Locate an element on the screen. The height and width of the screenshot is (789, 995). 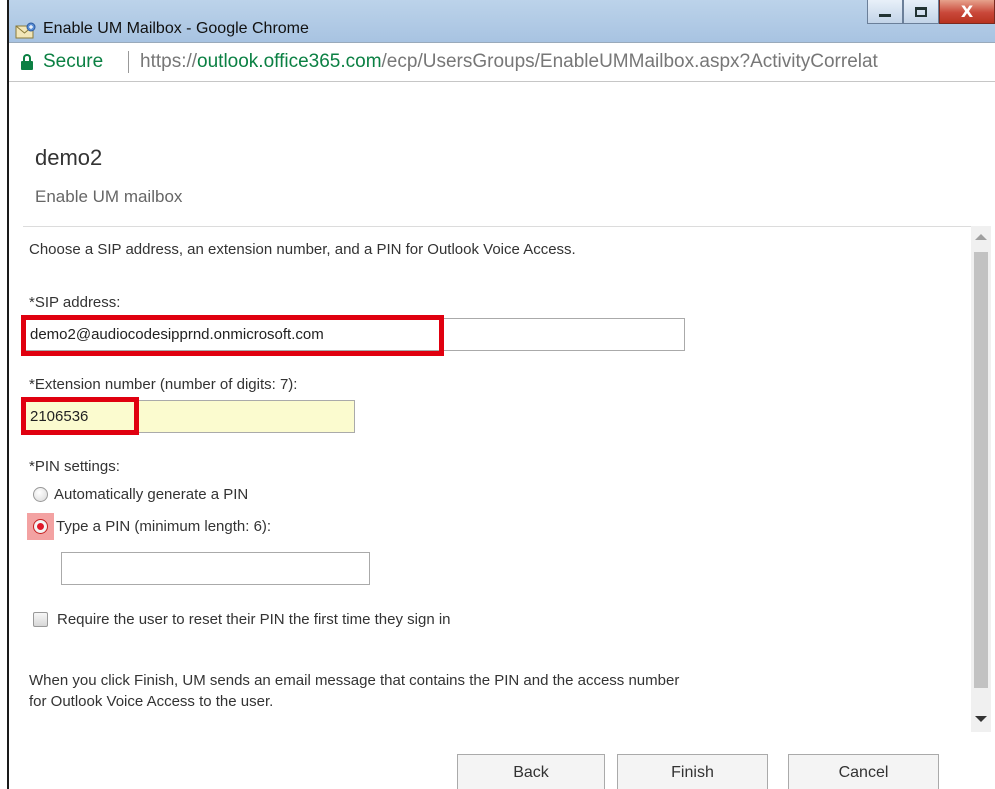
reset-pin-checkbox is located at coordinates (40, 619).